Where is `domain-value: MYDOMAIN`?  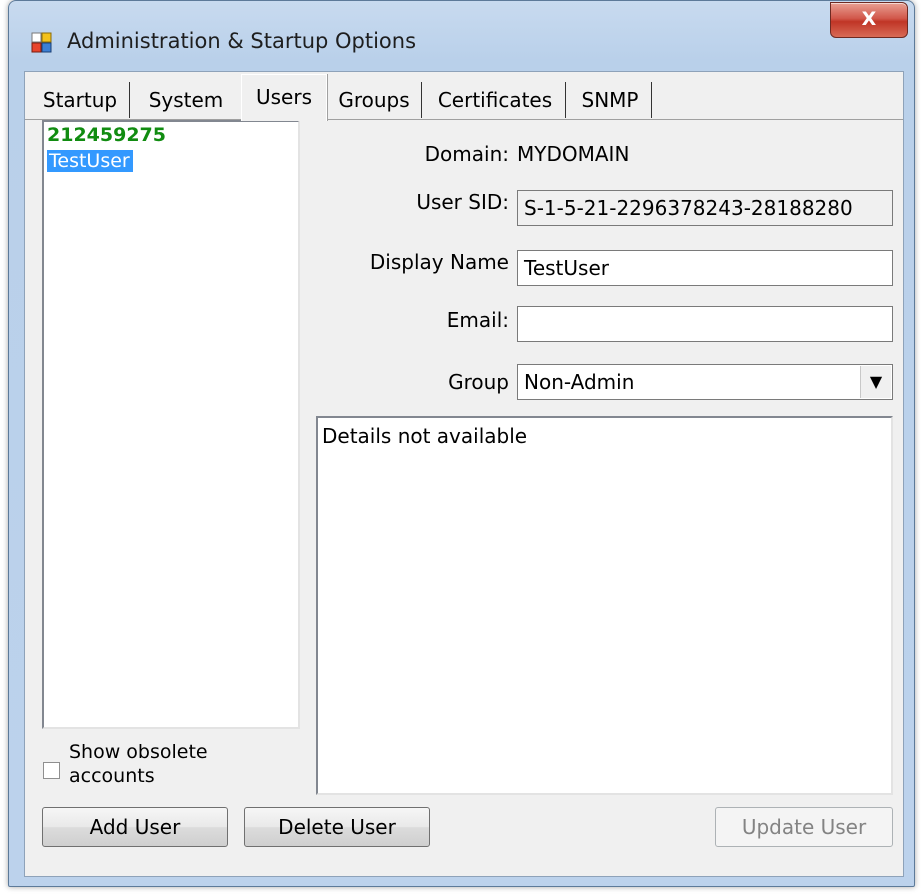
domain-value: MYDOMAIN is located at coordinates (573, 154).